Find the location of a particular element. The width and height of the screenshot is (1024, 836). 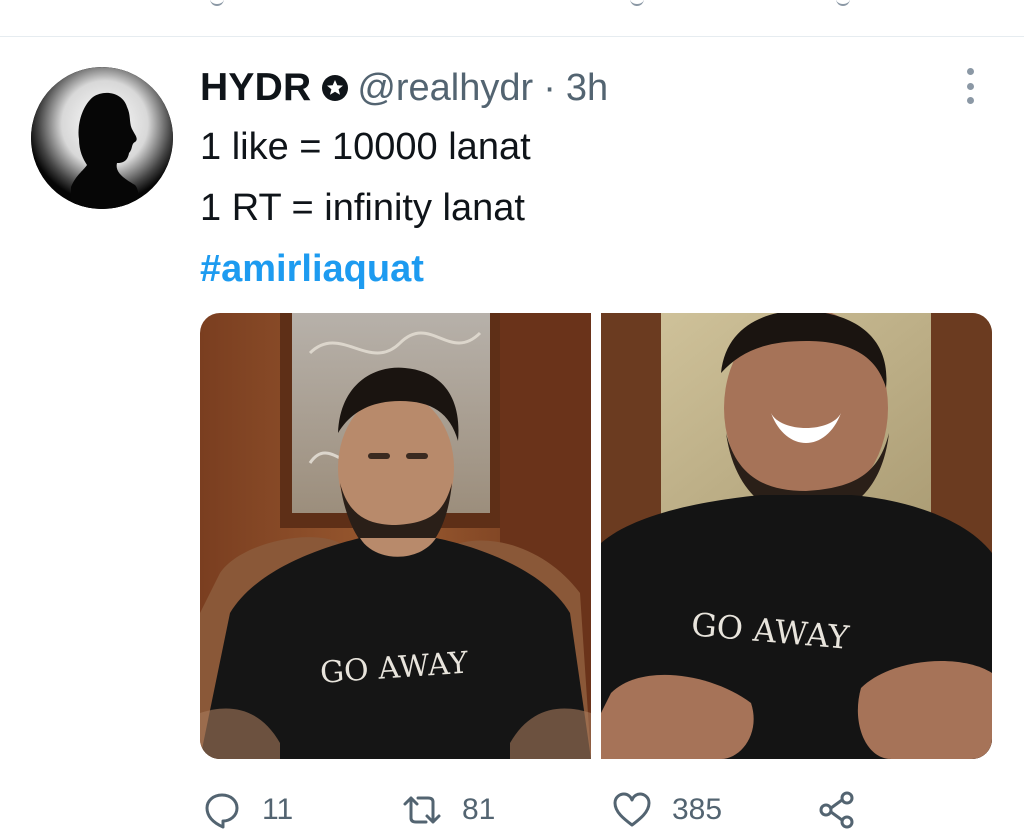

retweet-icon is located at coordinates (422, 810).